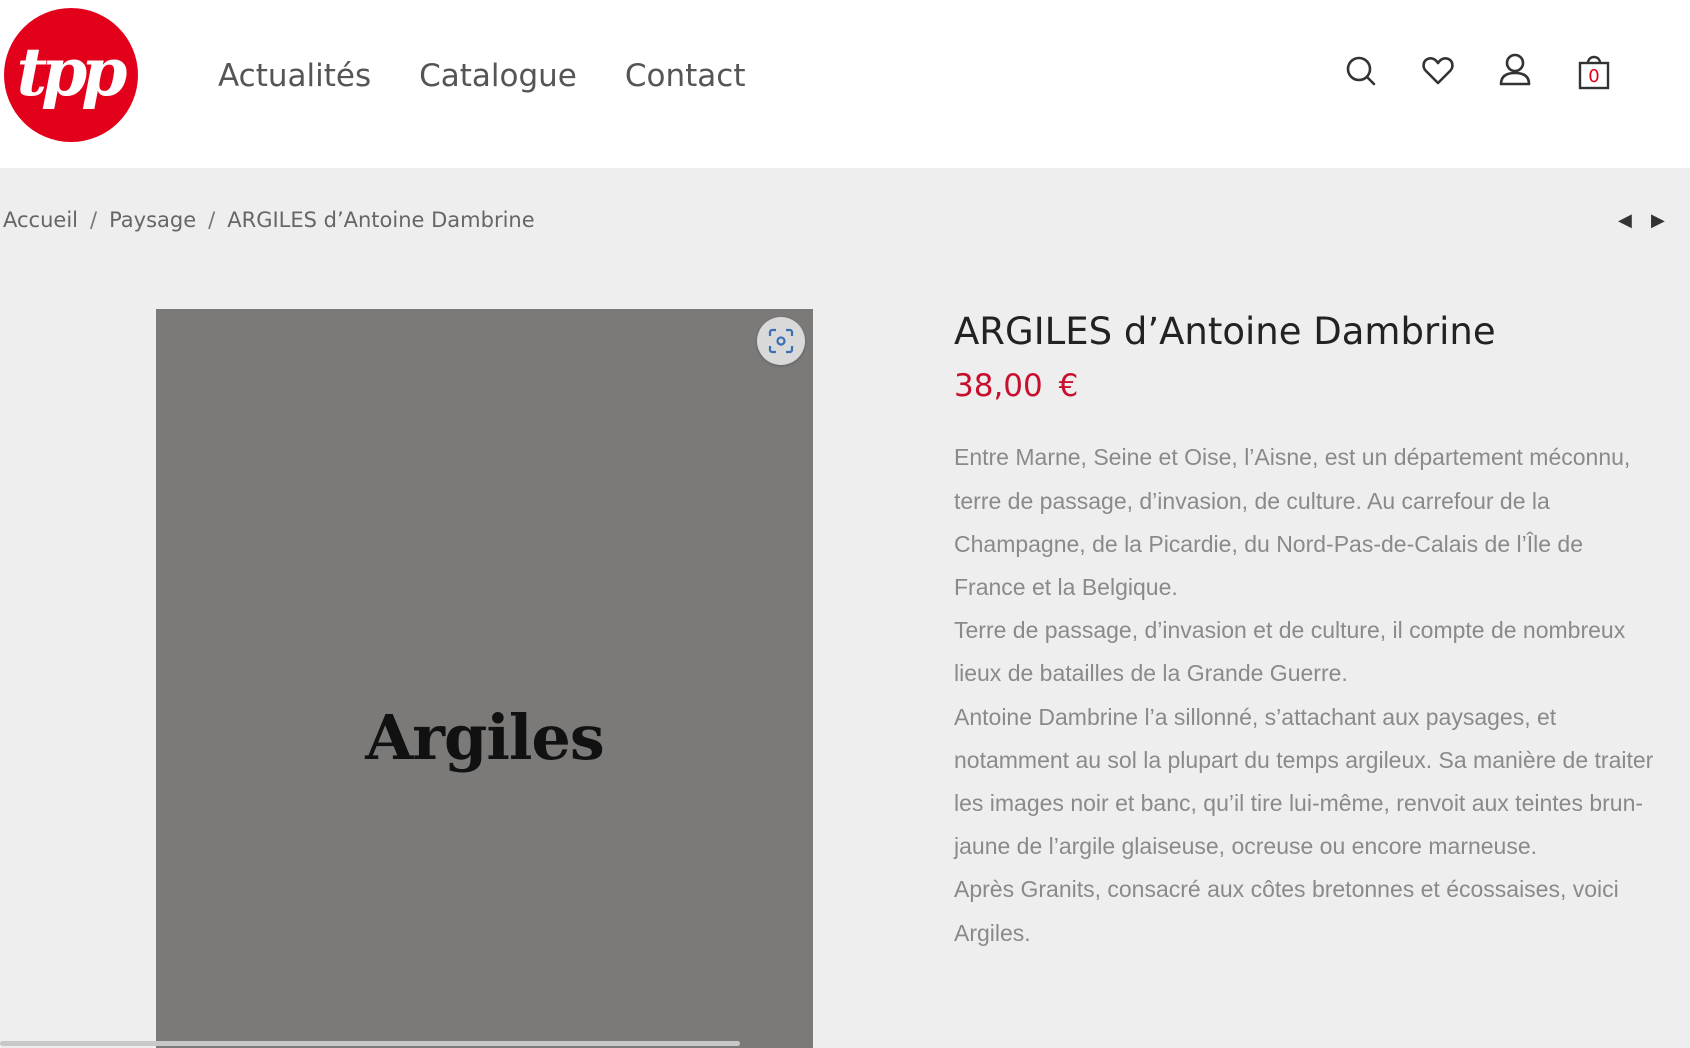 This screenshot has width=1690, height=1048. I want to click on search-icon, so click(1361, 71).